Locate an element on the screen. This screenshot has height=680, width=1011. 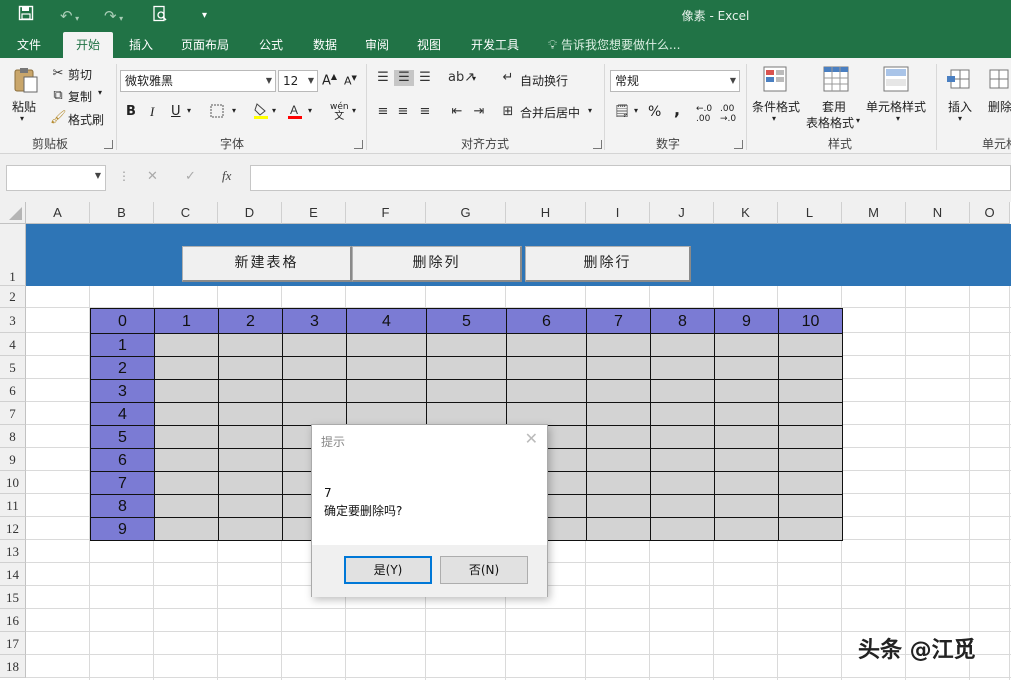
tab-page-layout: 页面布局 is located at coordinates (205, 45).